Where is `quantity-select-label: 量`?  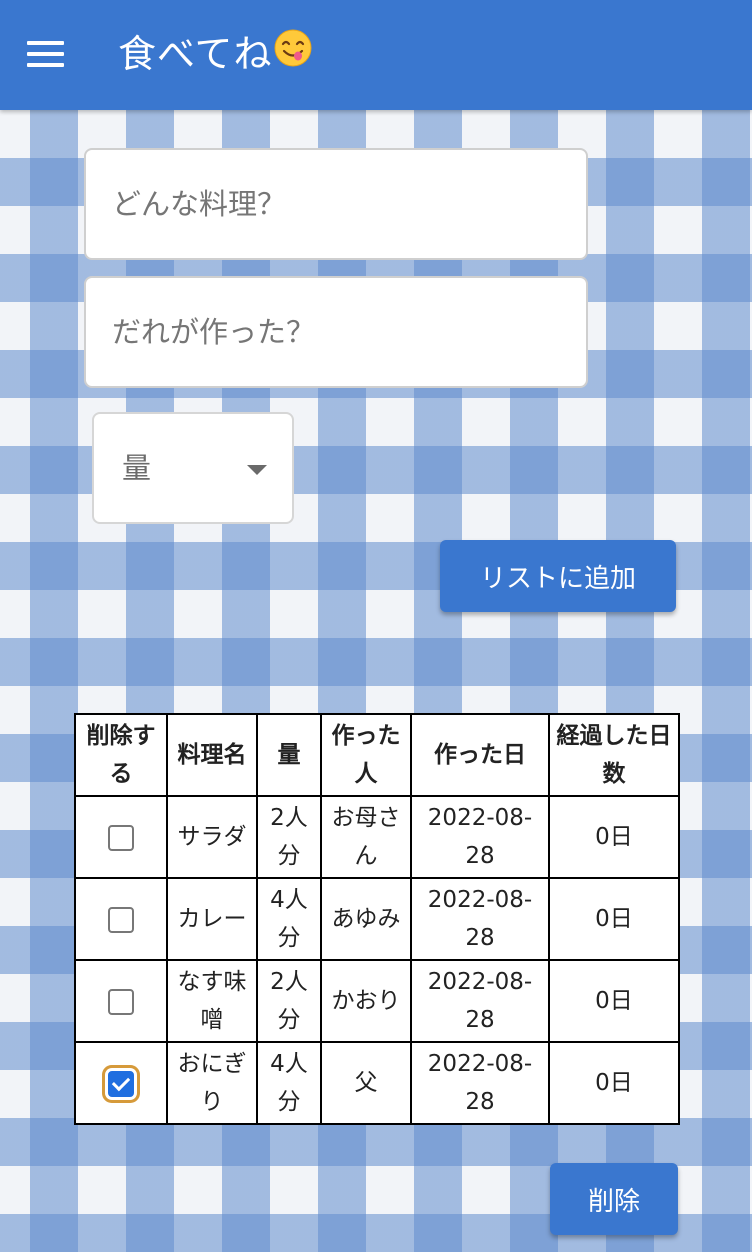
quantity-select-label: 量 is located at coordinates (137, 468).